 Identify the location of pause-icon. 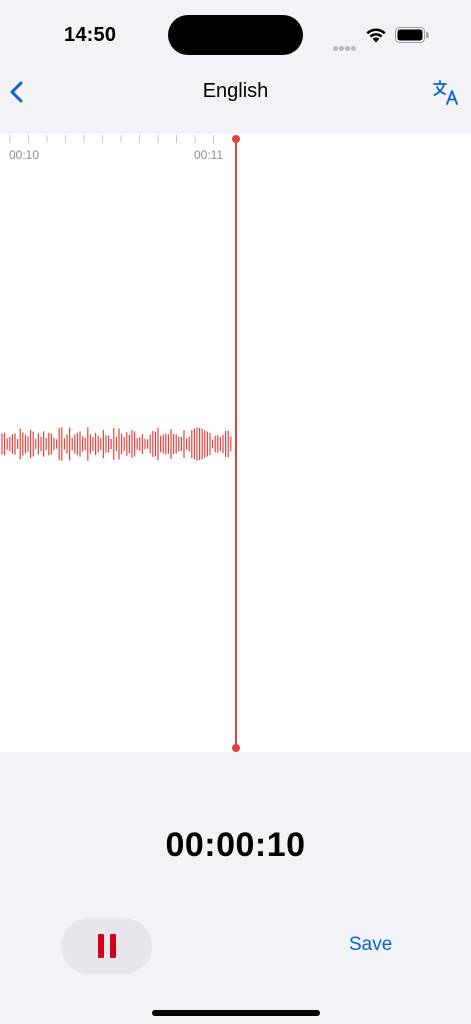
(107, 946).